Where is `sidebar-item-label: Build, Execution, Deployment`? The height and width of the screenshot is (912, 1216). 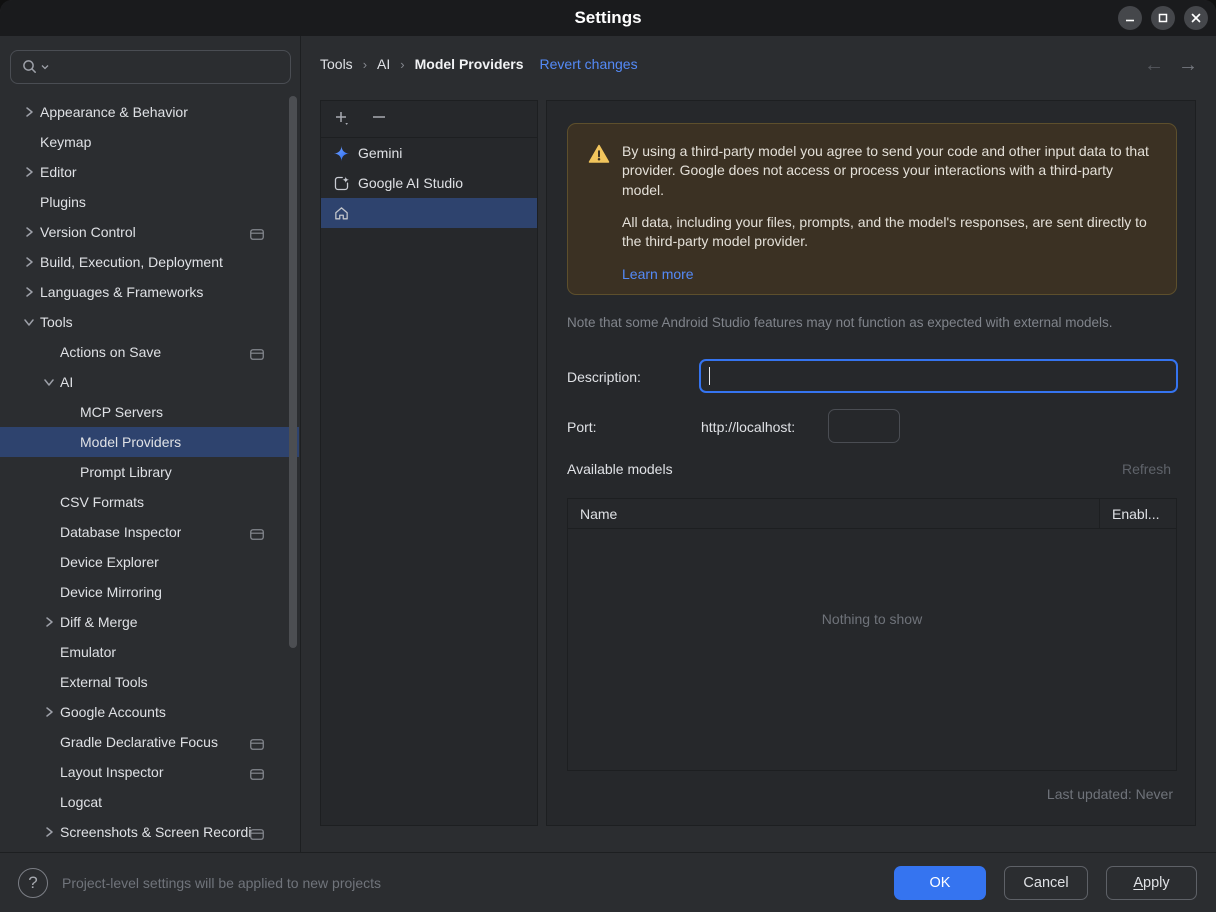
sidebar-item-label: Build, Execution, Deployment is located at coordinates (131, 262).